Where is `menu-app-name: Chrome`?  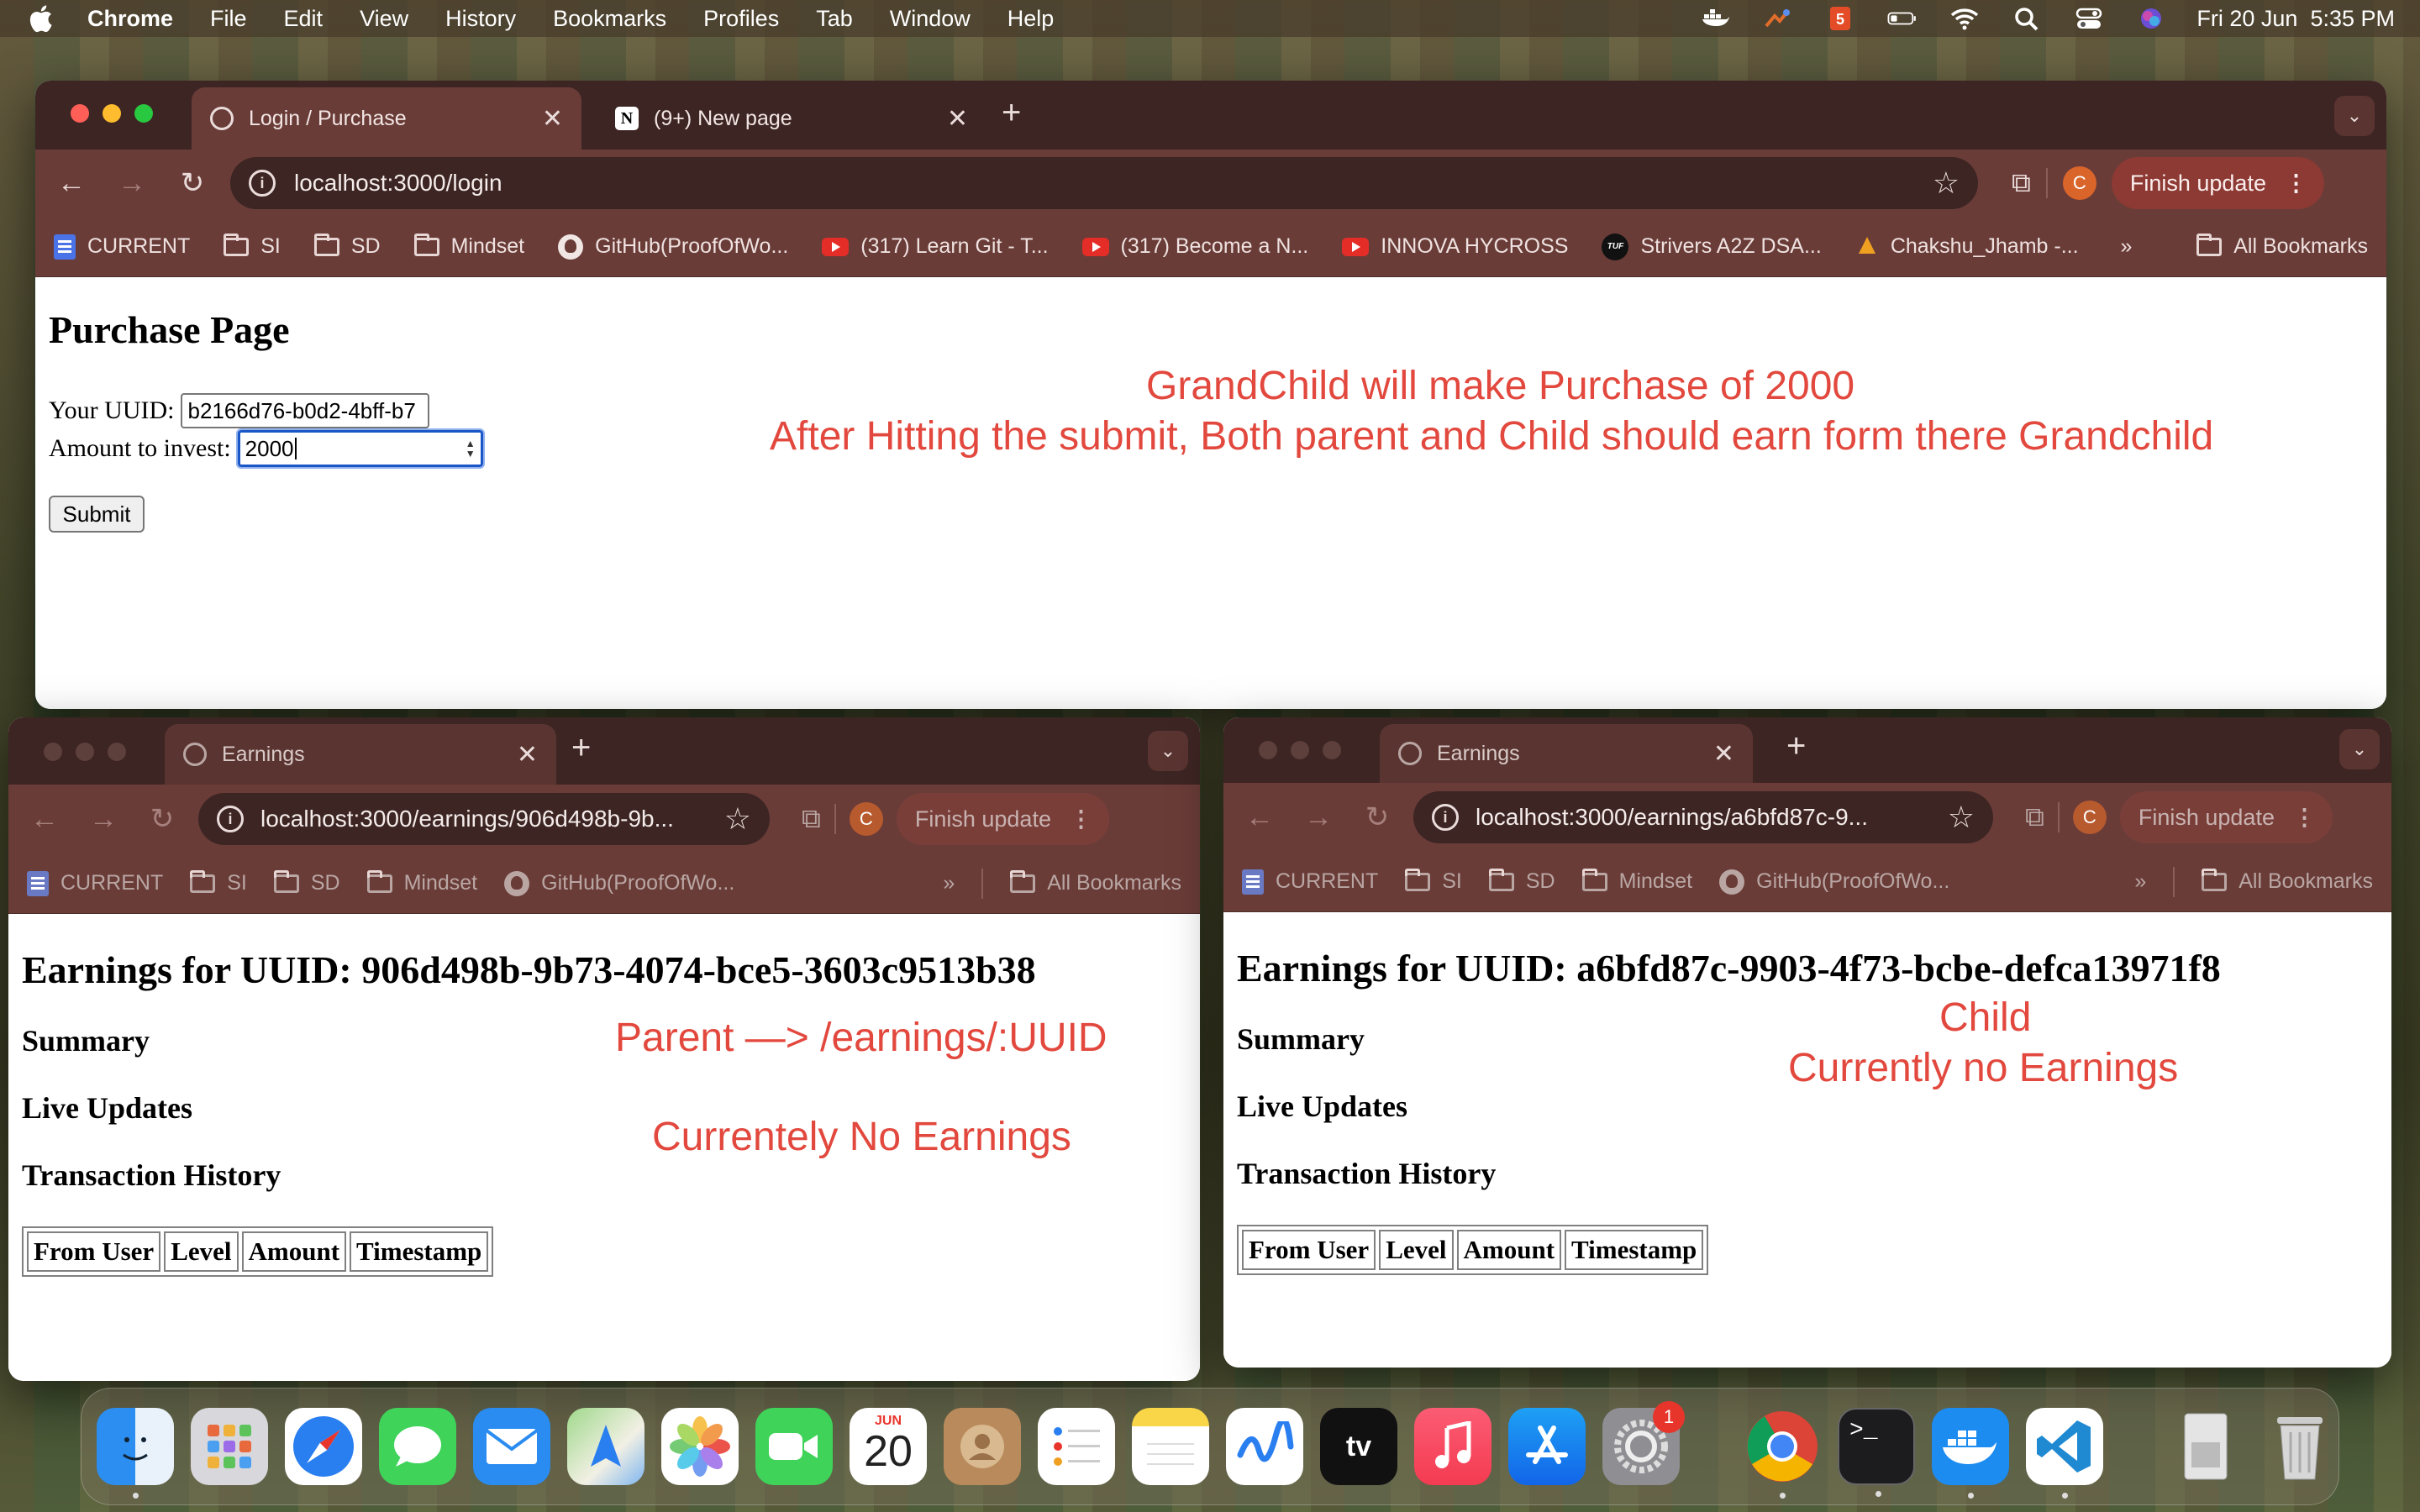
menu-app-name: Chrome is located at coordinates (130, 19).